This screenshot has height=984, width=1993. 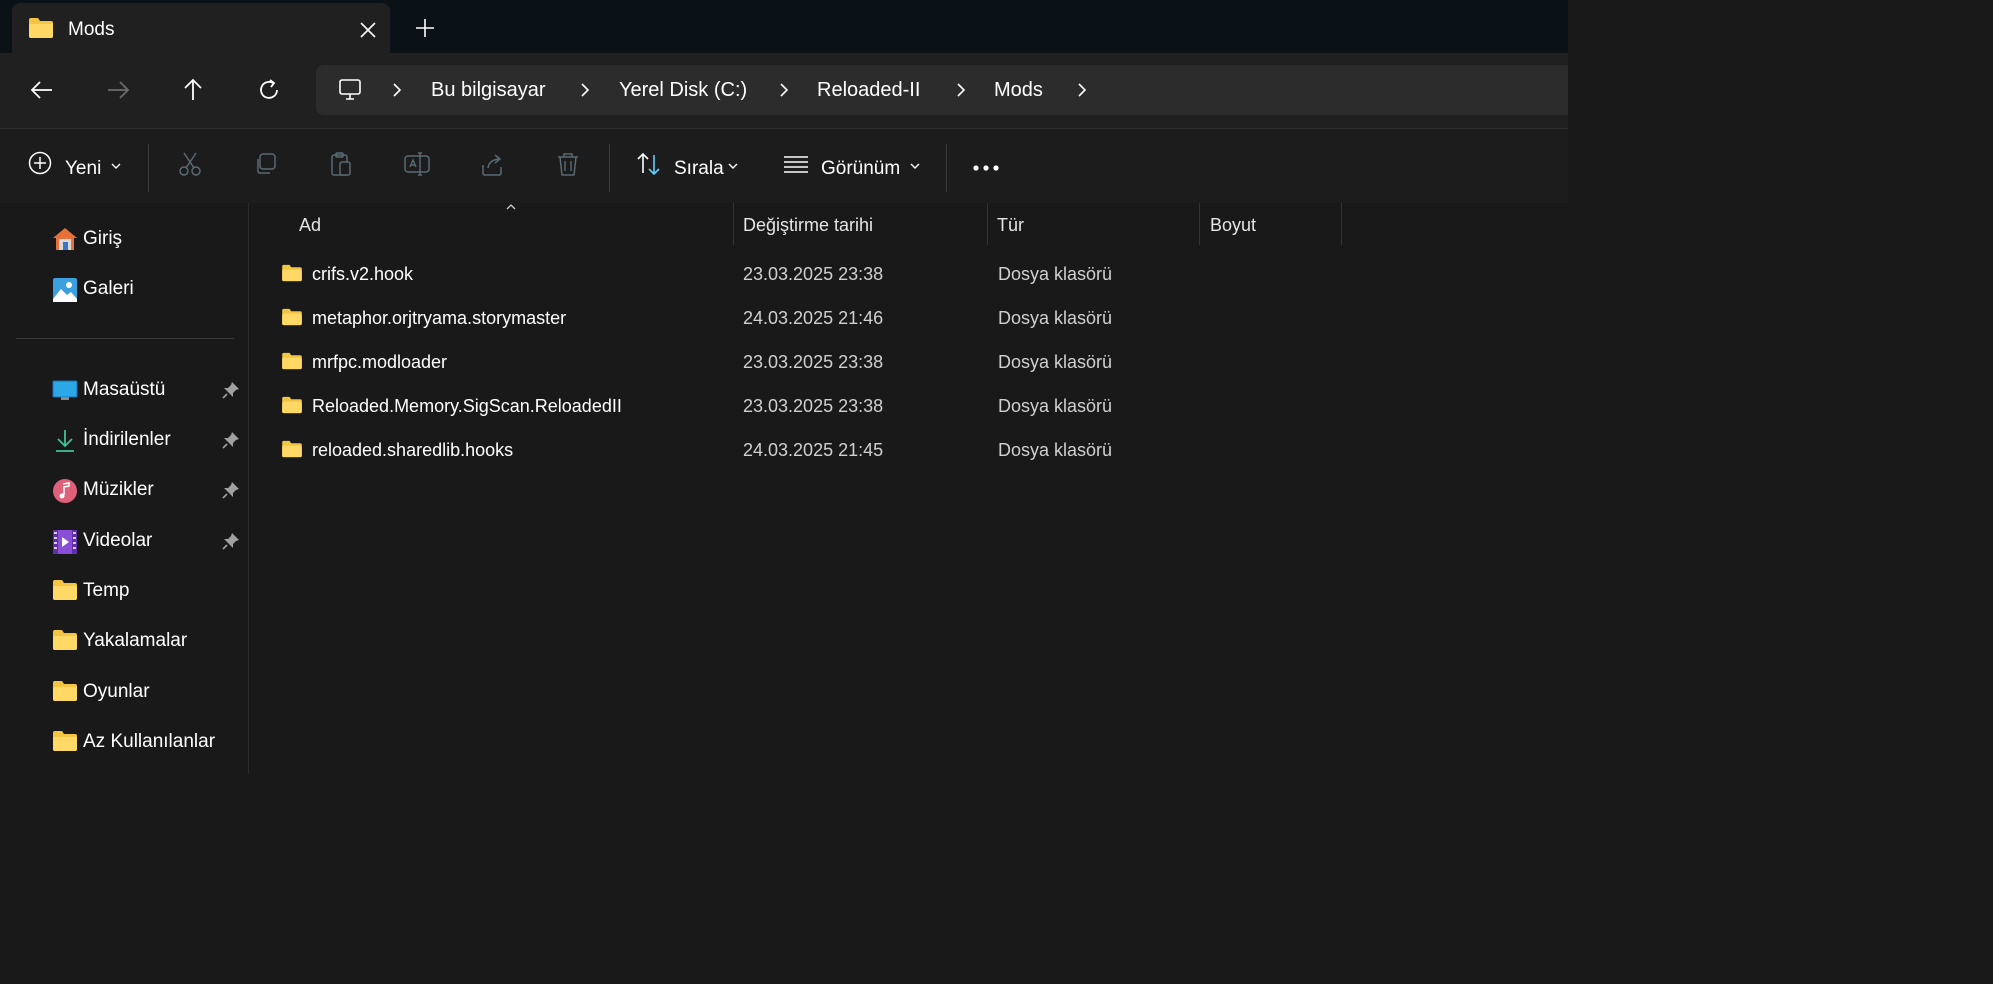 What do you see at coordinates (796, 164) in the screenshot?
I see `view-list-icon` at bounding box center [796, 164].